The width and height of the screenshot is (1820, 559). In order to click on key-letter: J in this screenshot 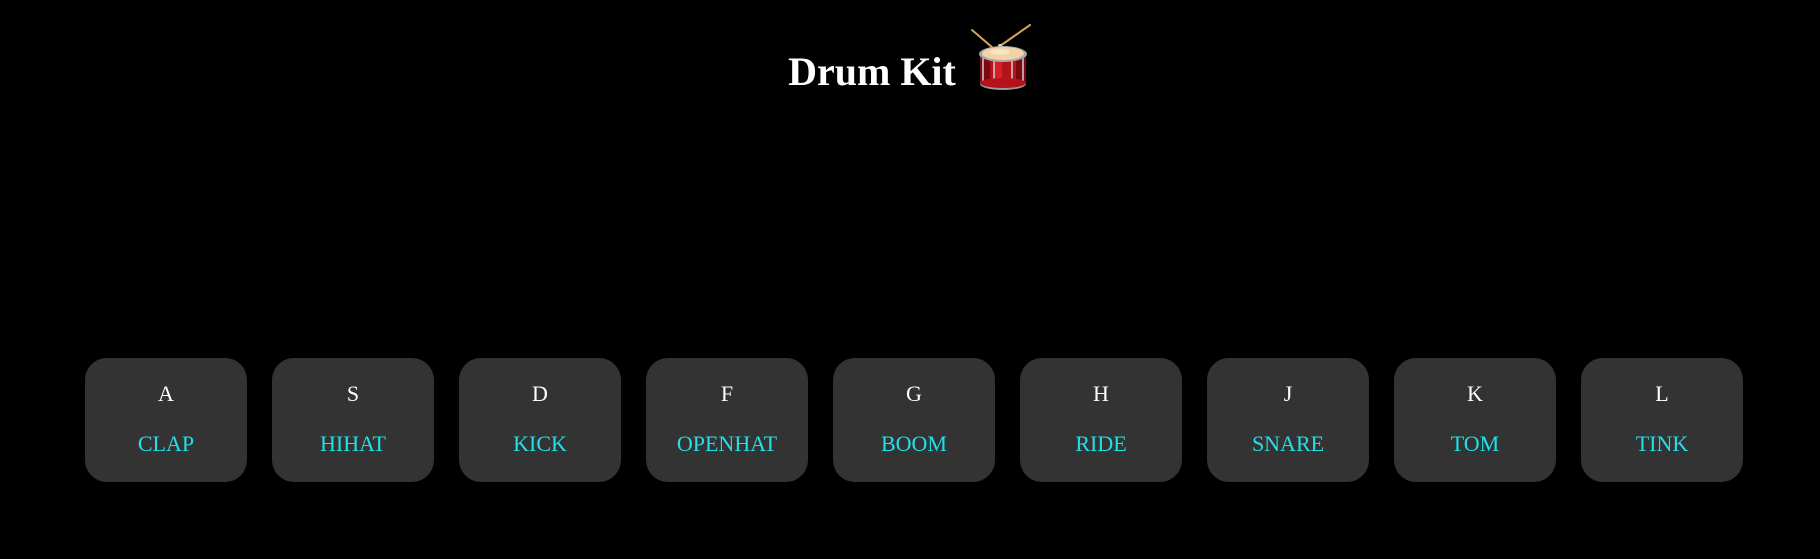, I will do `click(1288, 393)`.